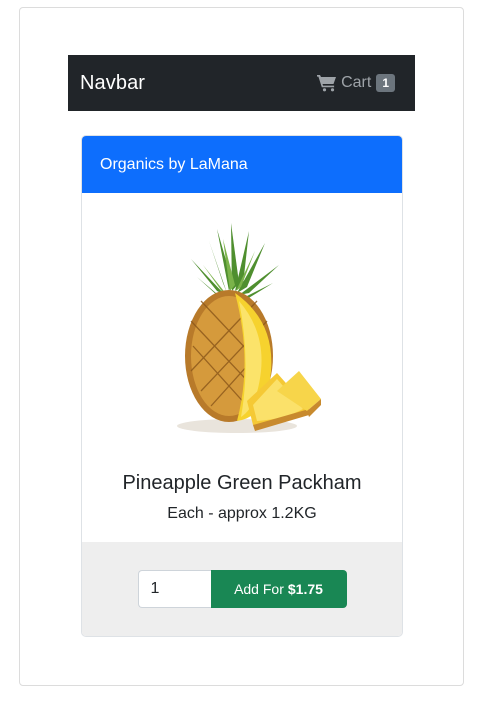 The image size is (481, 702). What do you see at coordinates (305, 589) in the screenshot?
I see `add-button-price: $1.75` at bounding box center [305, 589].